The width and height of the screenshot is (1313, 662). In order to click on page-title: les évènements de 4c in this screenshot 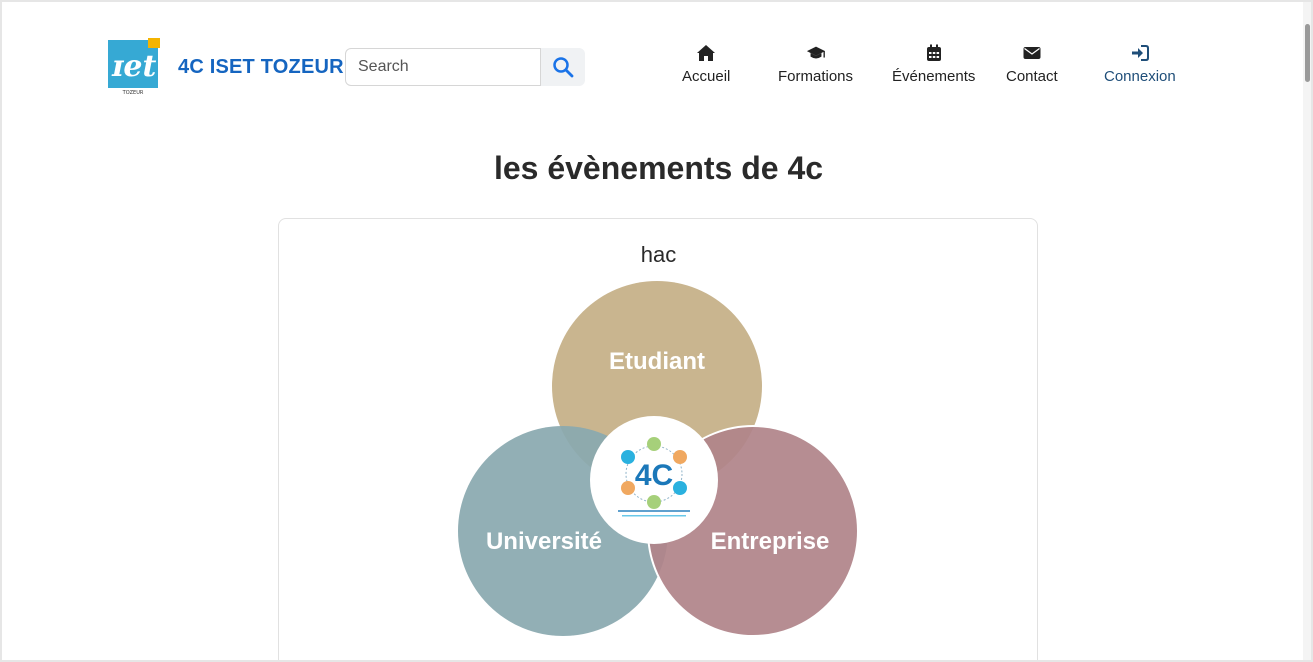, I will do `click(658, 168)`.